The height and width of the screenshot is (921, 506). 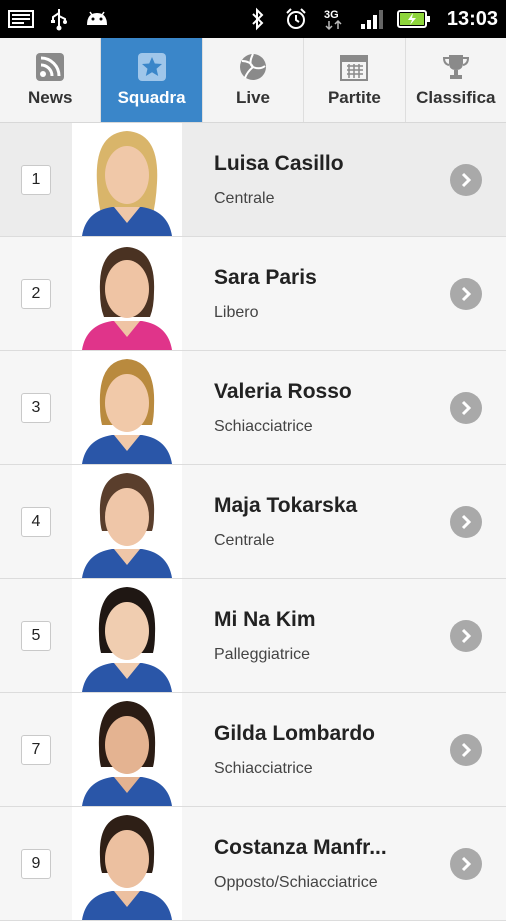 I want to click on list-item: 2 Sara Paris Libero, so click(x=253, y=294).